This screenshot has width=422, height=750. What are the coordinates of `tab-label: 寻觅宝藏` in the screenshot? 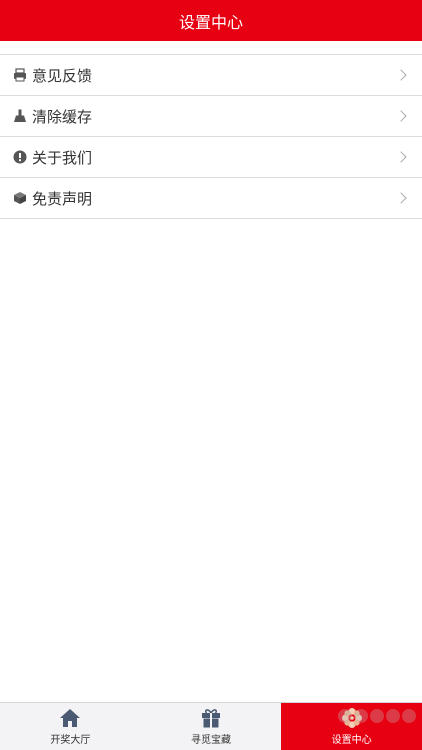 It's located at (211, 740).